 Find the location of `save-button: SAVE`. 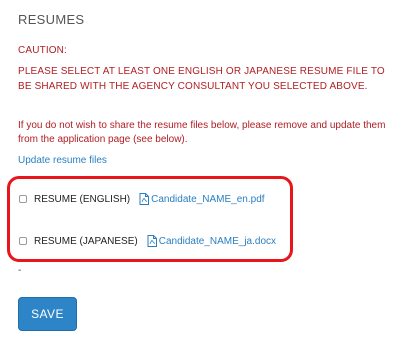

save-button: SAVE is located at coordinates (47, 314).